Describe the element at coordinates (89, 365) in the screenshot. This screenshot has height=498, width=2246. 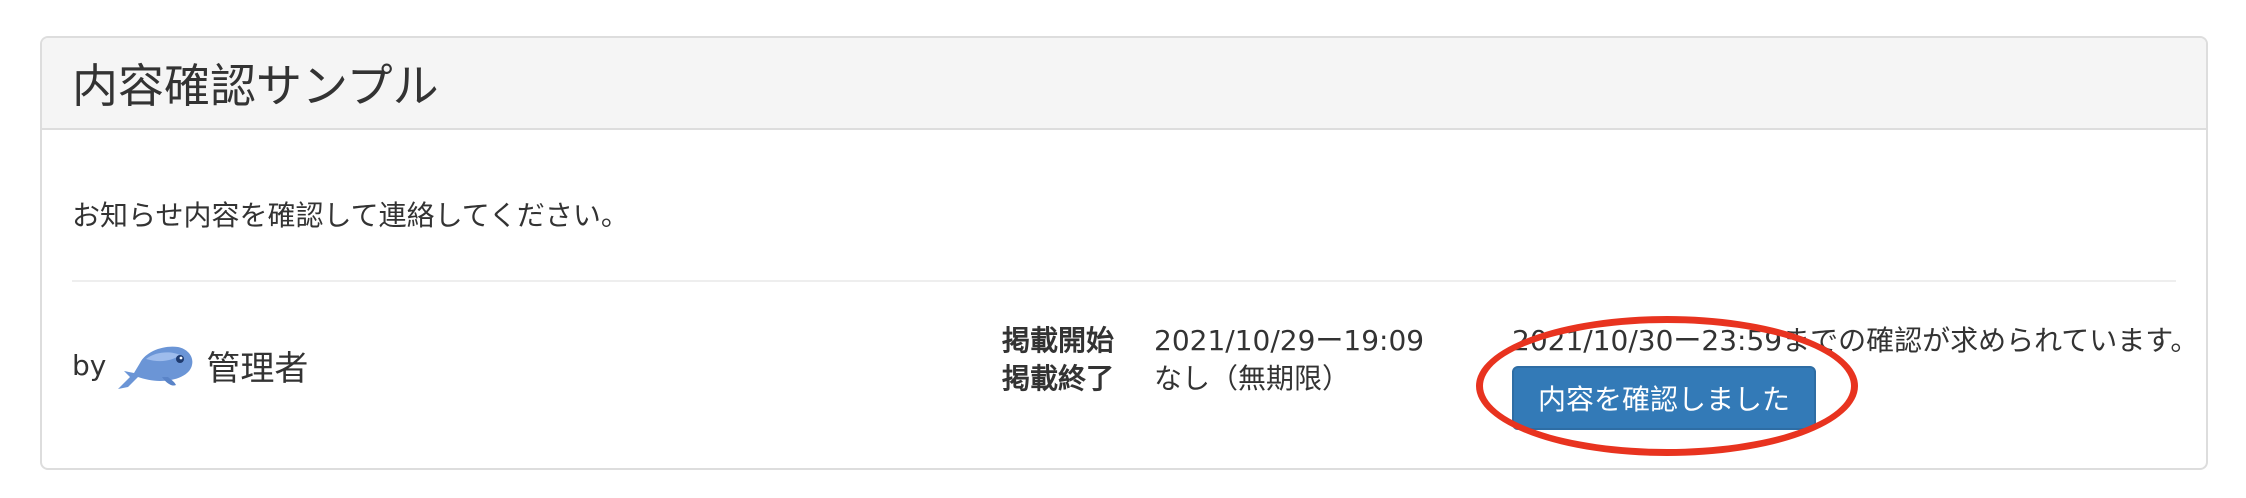
I see `by-label: by` at that location.